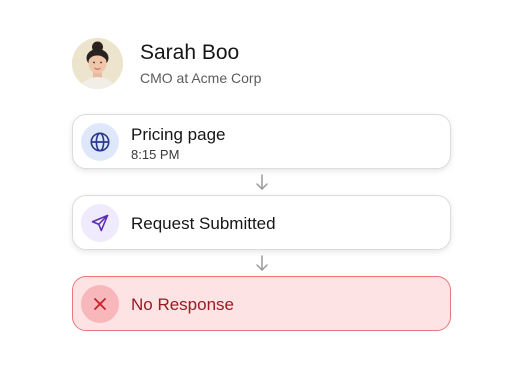  I want to click on contact-name: Sarah Boo, so click(190, 52).